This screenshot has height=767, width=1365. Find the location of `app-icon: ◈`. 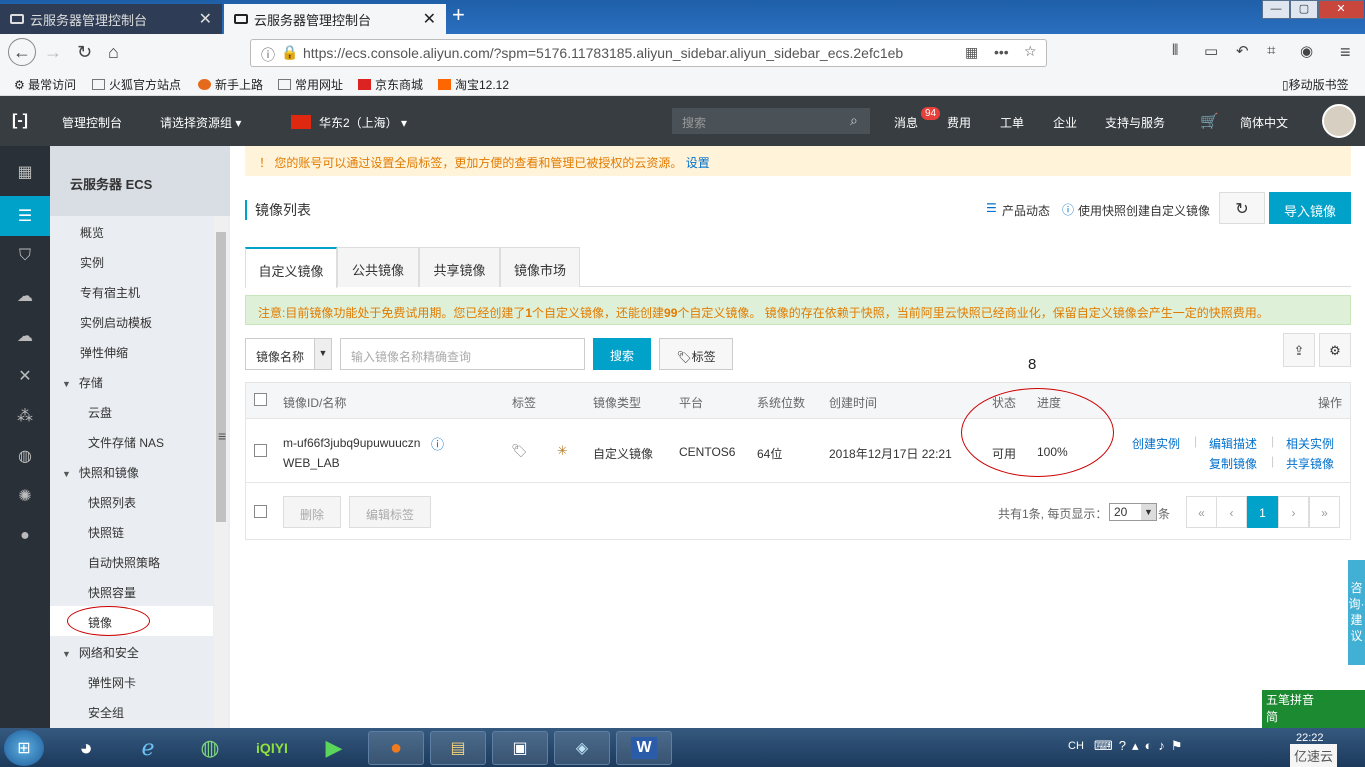

app-icon: ◈ is located at coordinates (582, 748).